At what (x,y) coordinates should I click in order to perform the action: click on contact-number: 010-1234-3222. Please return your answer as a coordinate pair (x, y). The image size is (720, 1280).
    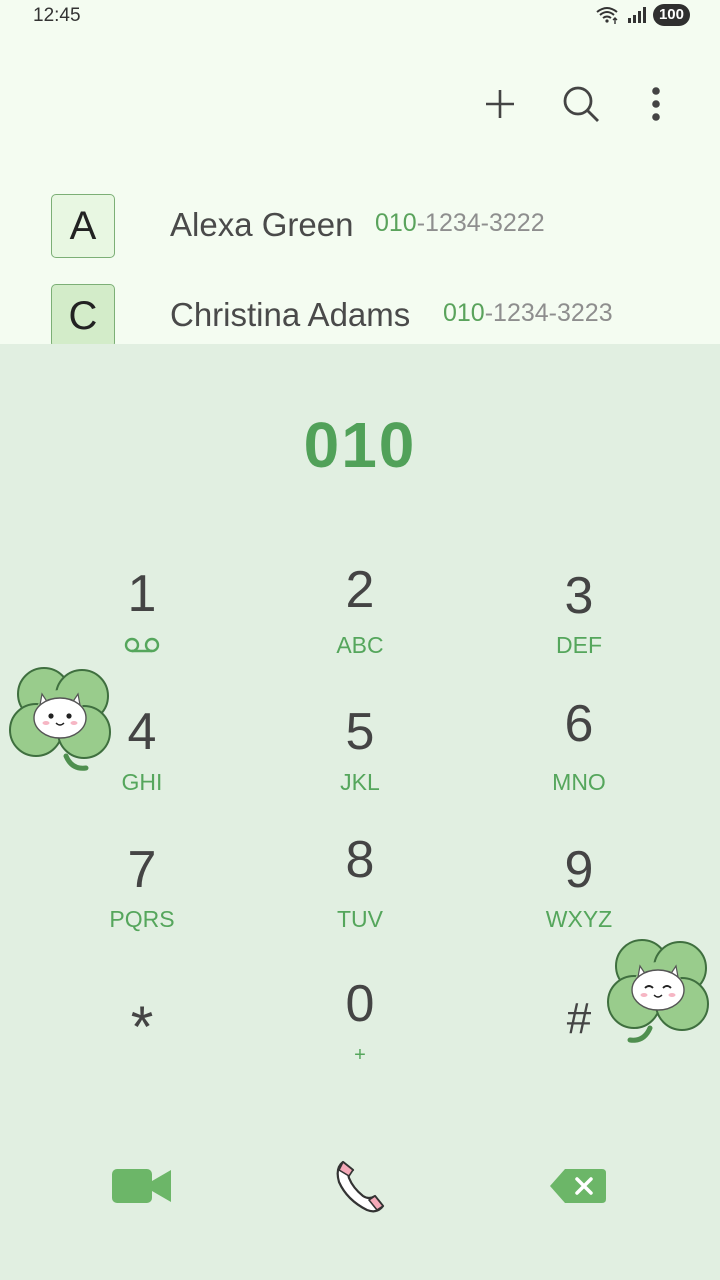
    Looking at the image, I should click on (460, 223).